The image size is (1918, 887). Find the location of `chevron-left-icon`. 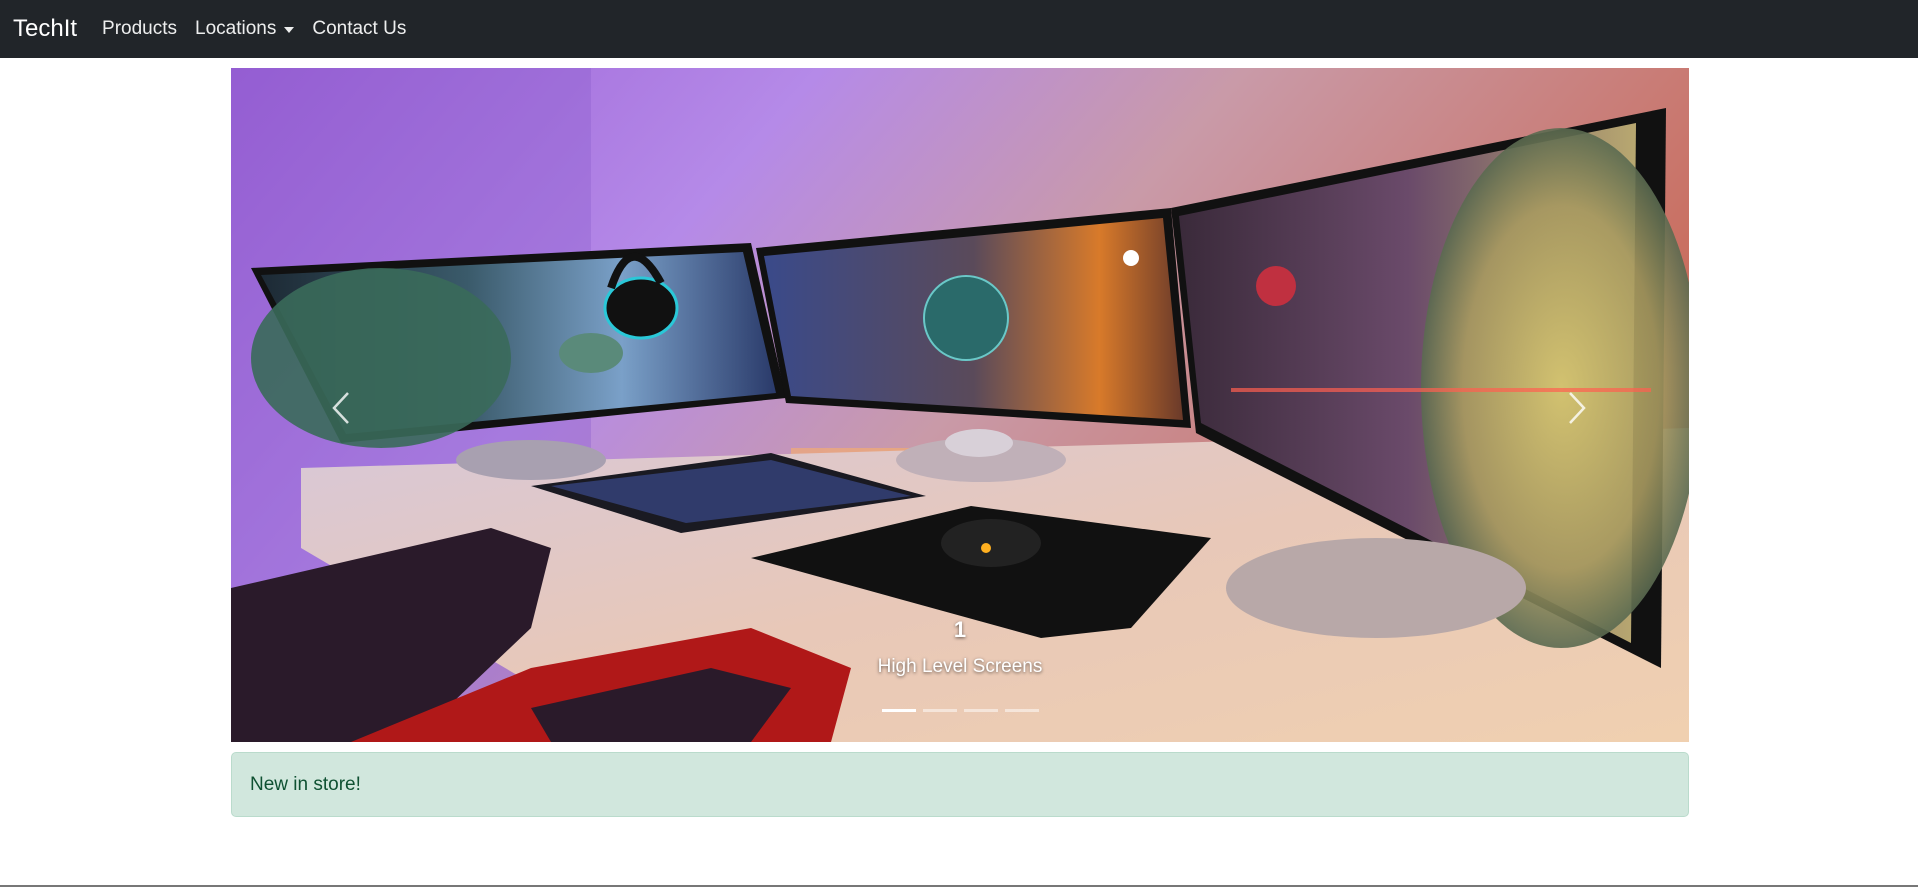

chevron-left-icon is located at coordinates (340, 408).